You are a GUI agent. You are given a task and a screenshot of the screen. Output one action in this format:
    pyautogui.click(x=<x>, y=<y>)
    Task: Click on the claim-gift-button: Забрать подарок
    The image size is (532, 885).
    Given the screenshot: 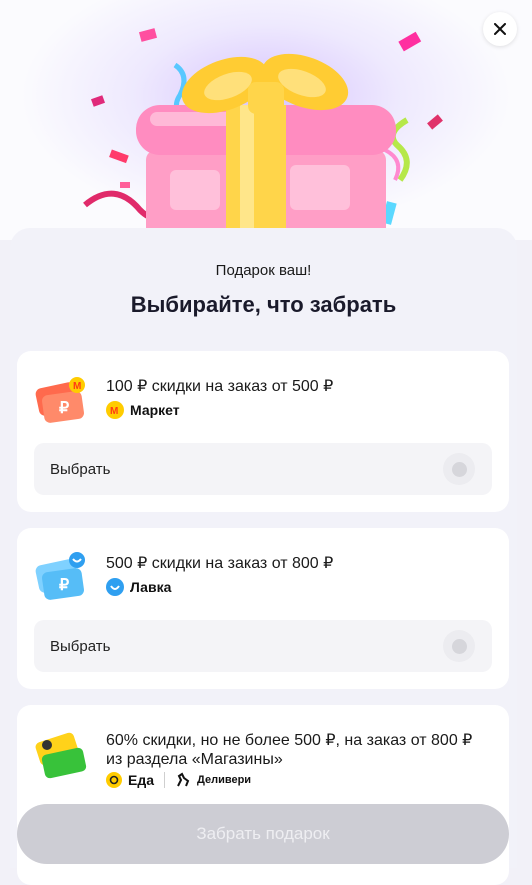 What is the action you would take?
    pyautogui.click(x=263, y=834)
    